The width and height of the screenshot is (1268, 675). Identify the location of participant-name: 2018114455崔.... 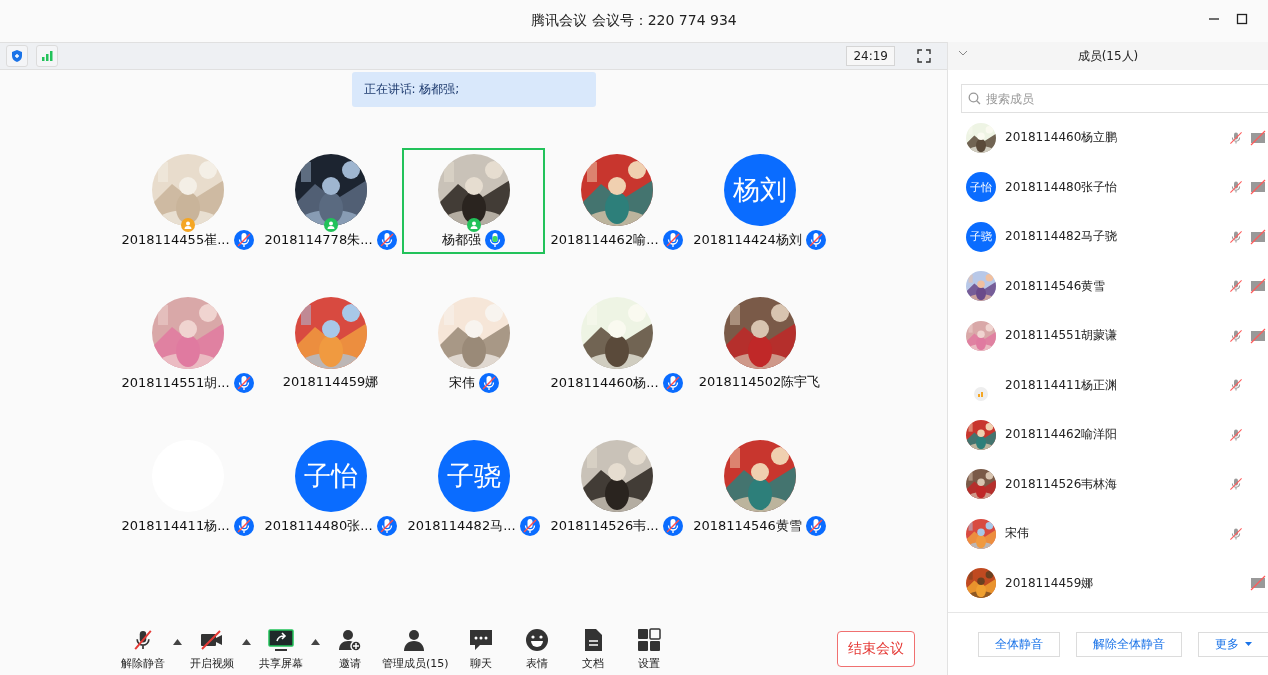
(175, 240).